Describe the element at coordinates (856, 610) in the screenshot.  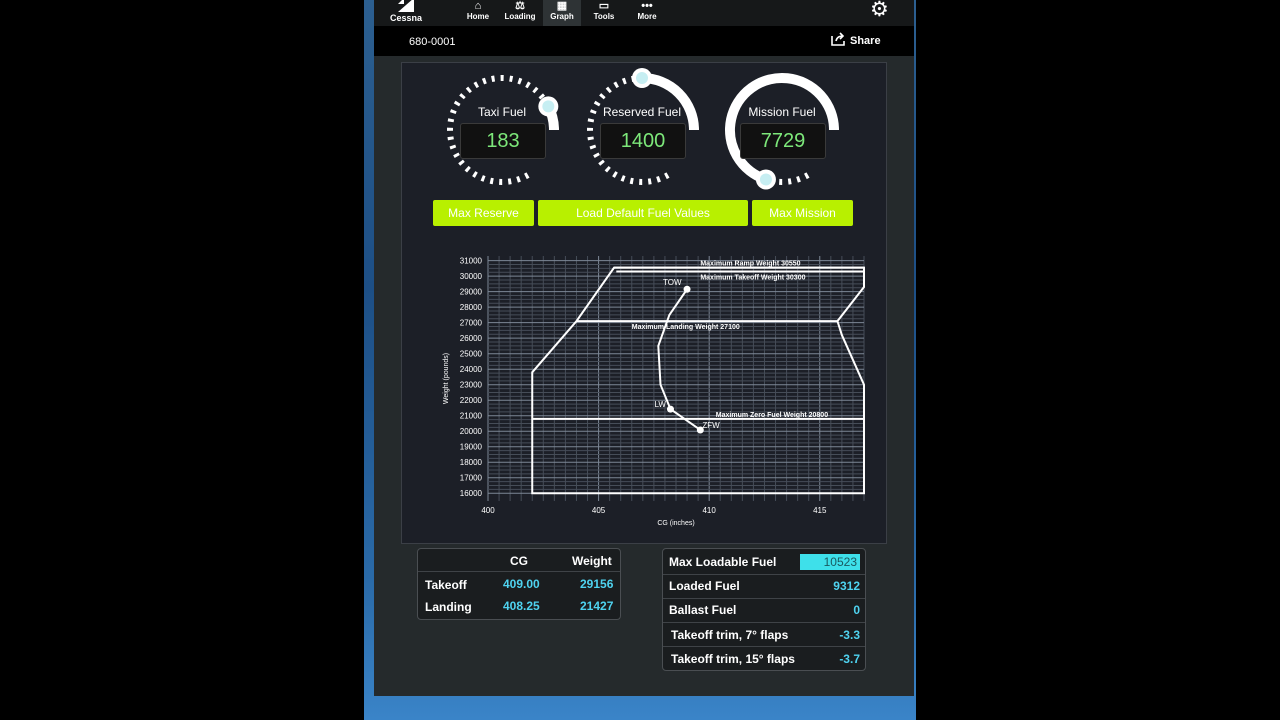
I see `ballast-fuel-value: 0` at that location.